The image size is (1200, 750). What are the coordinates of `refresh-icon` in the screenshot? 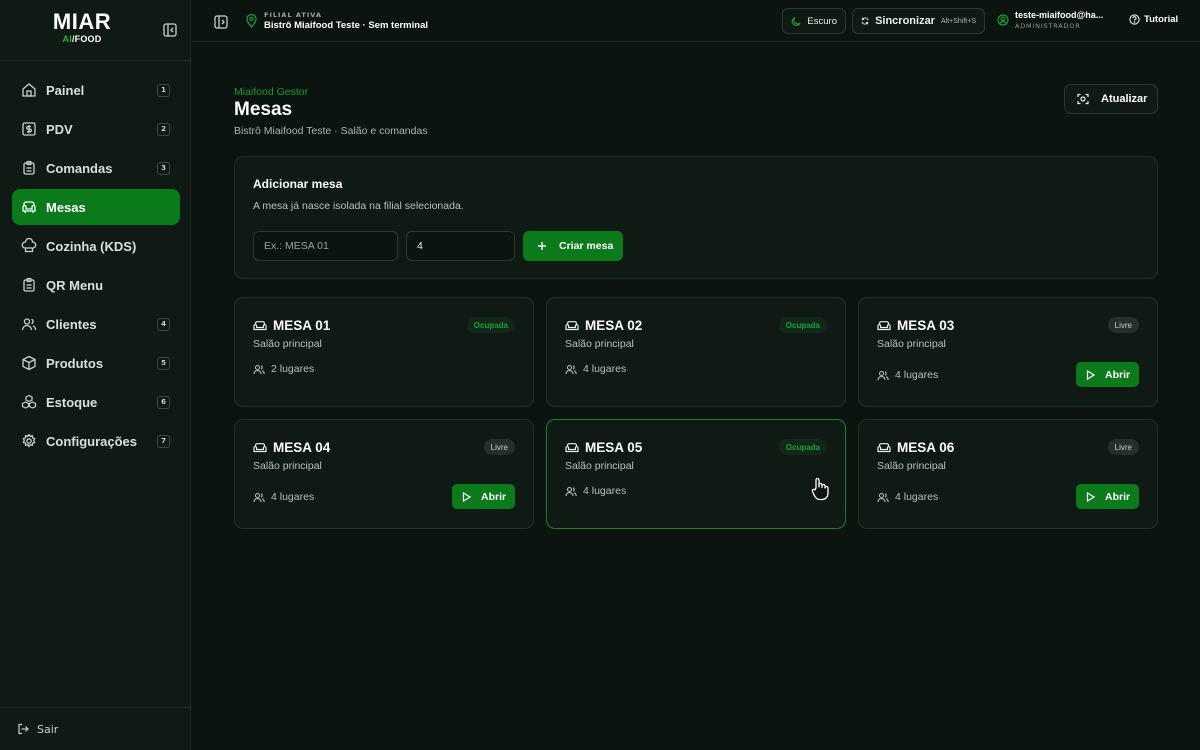 It's located at (865, 21).